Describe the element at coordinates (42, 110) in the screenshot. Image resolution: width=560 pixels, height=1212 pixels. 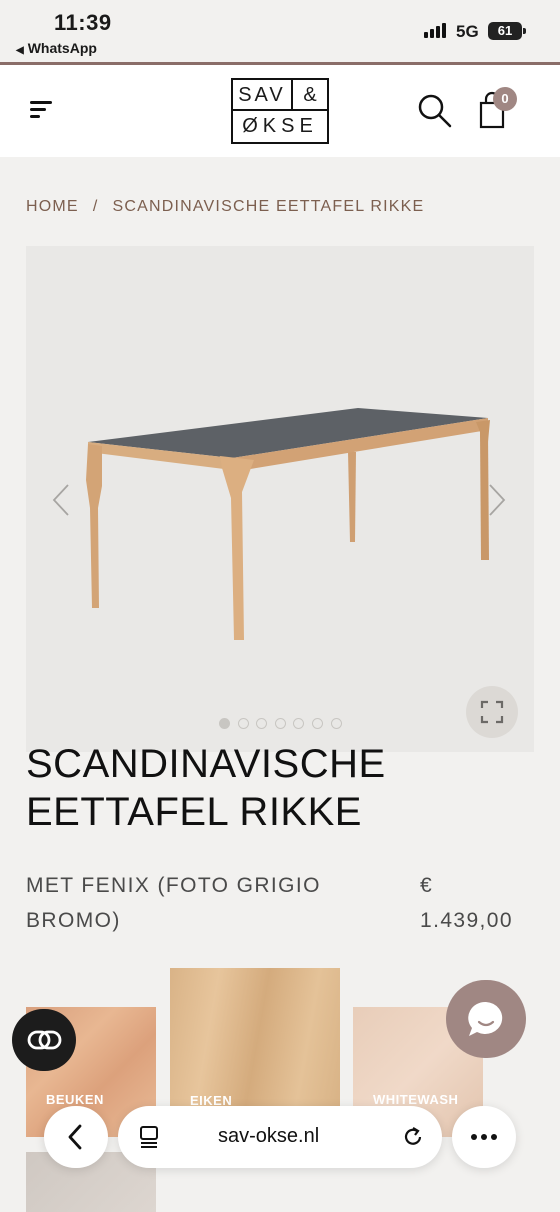
I see `menu-icon` at that location.